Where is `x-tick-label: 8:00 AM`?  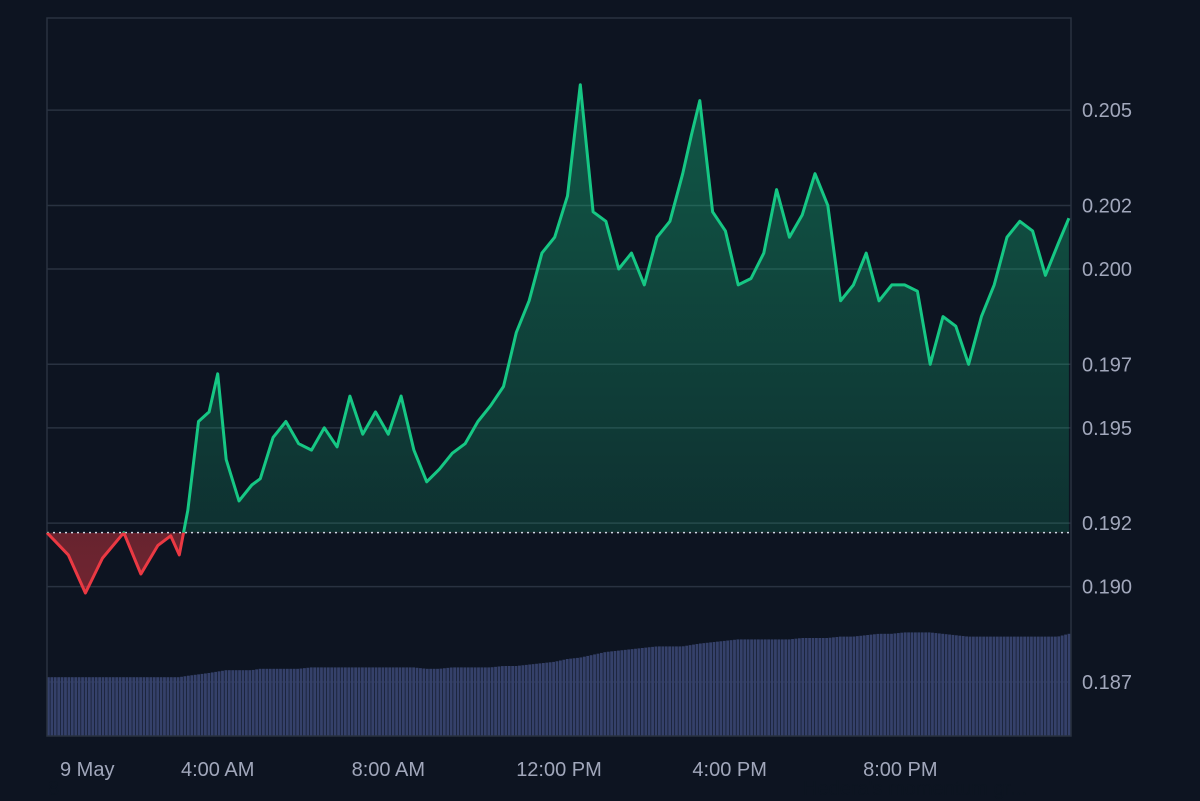
x-tick-label: 8:00 AM is located at coordinates (388, 770).